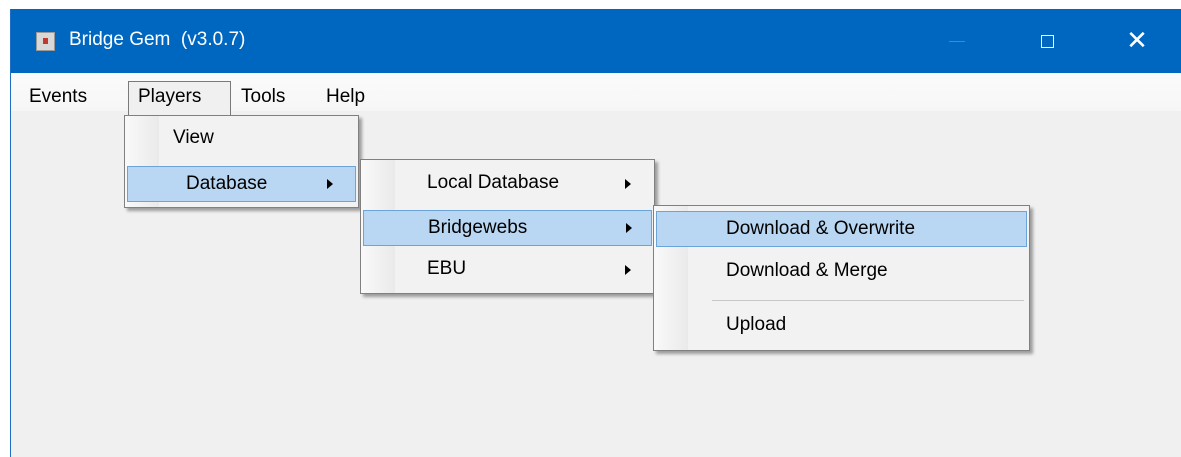 The width and height of the screenshot is (1181, 457). Describe the element at coordinates (263, 97) in the screenshot. I see `menu-tools: Tools` at that location.